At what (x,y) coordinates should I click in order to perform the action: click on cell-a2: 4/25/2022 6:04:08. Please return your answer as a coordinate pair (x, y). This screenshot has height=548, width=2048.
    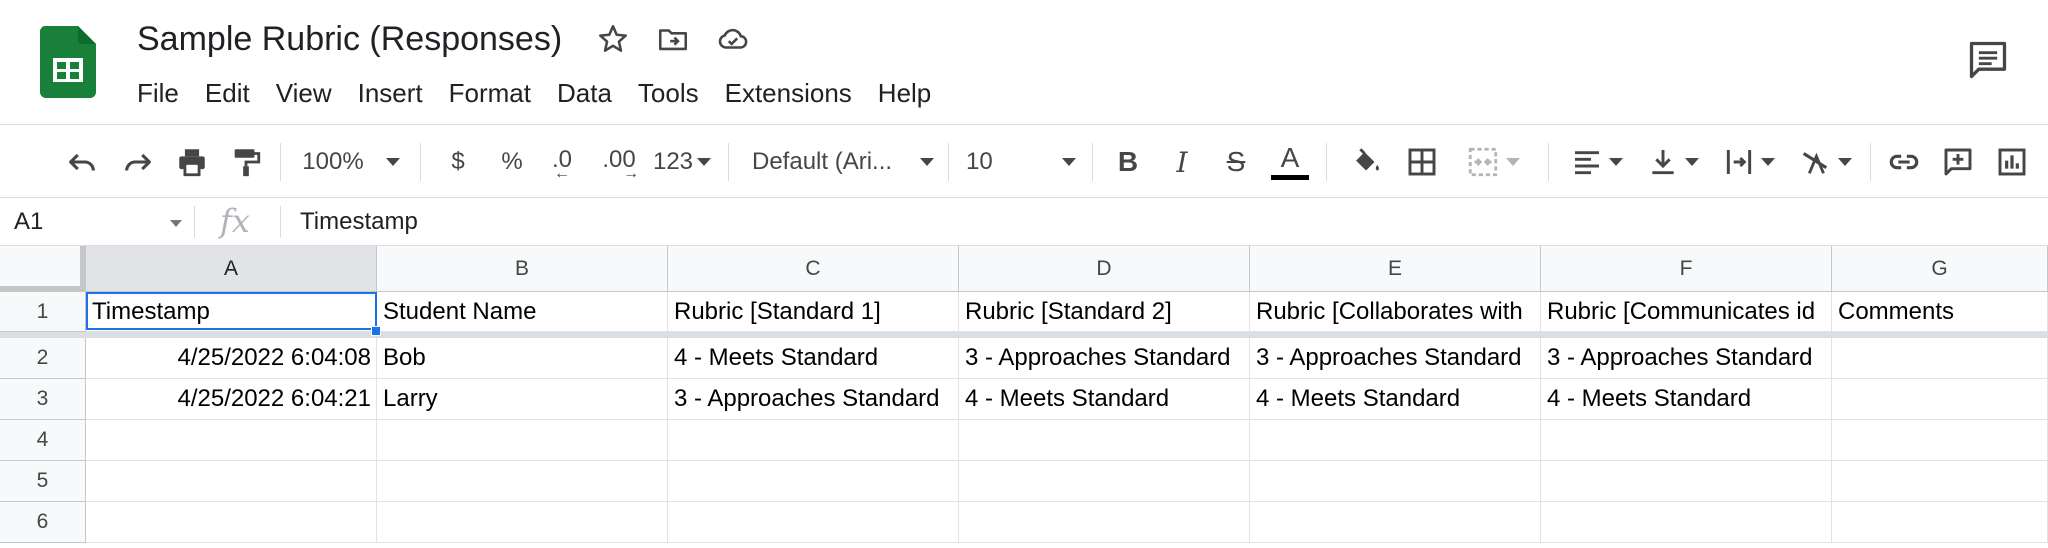
    Looking at the image, I should click on (231, 358).